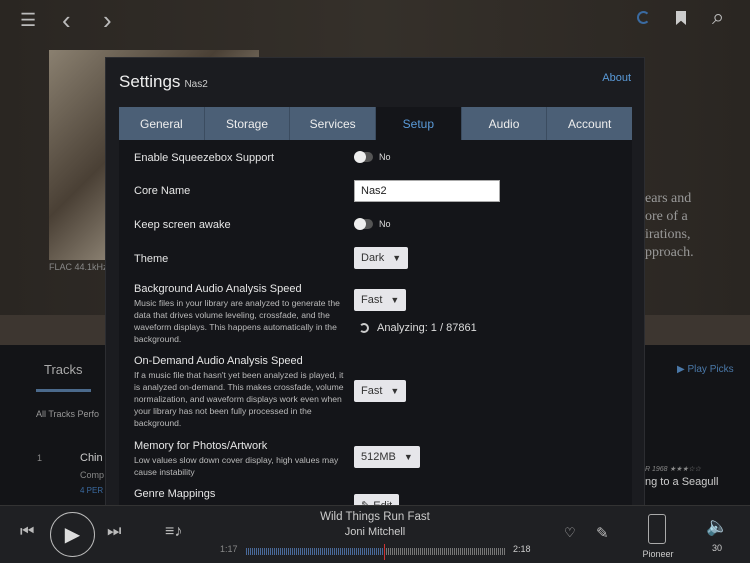  I want to click on previous-icon: ⏮, so click(27, 532).